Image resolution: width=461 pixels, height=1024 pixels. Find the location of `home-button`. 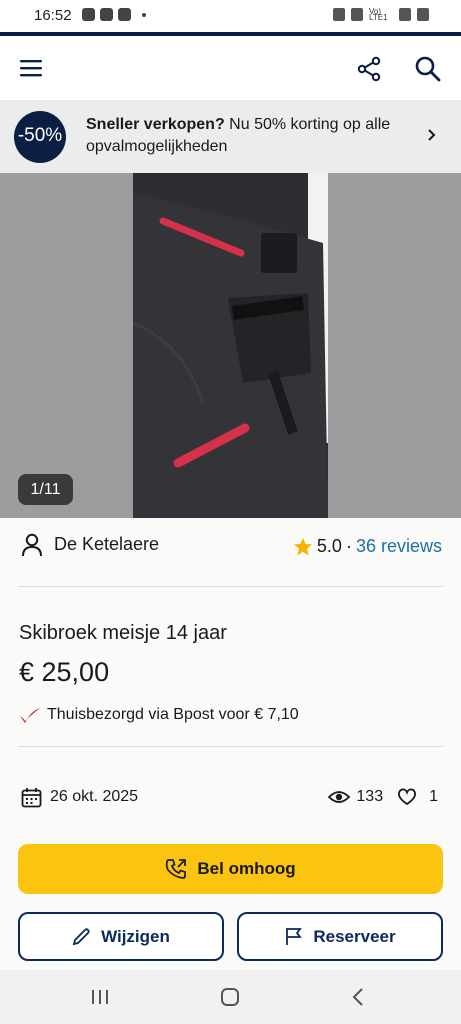

home-button is located at coordinates (230, 999).